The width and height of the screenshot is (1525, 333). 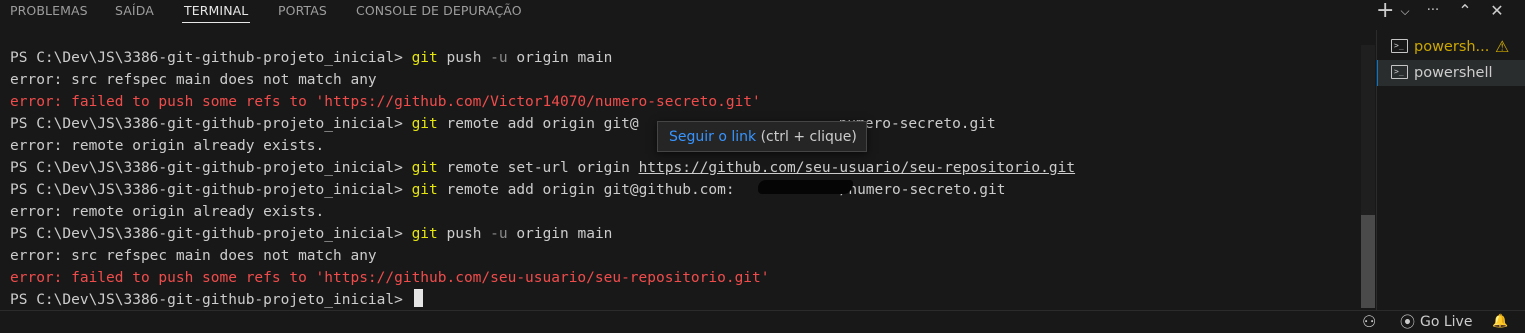 I want to click on new-terminal-icon: +, so click(x=1385, y=11).